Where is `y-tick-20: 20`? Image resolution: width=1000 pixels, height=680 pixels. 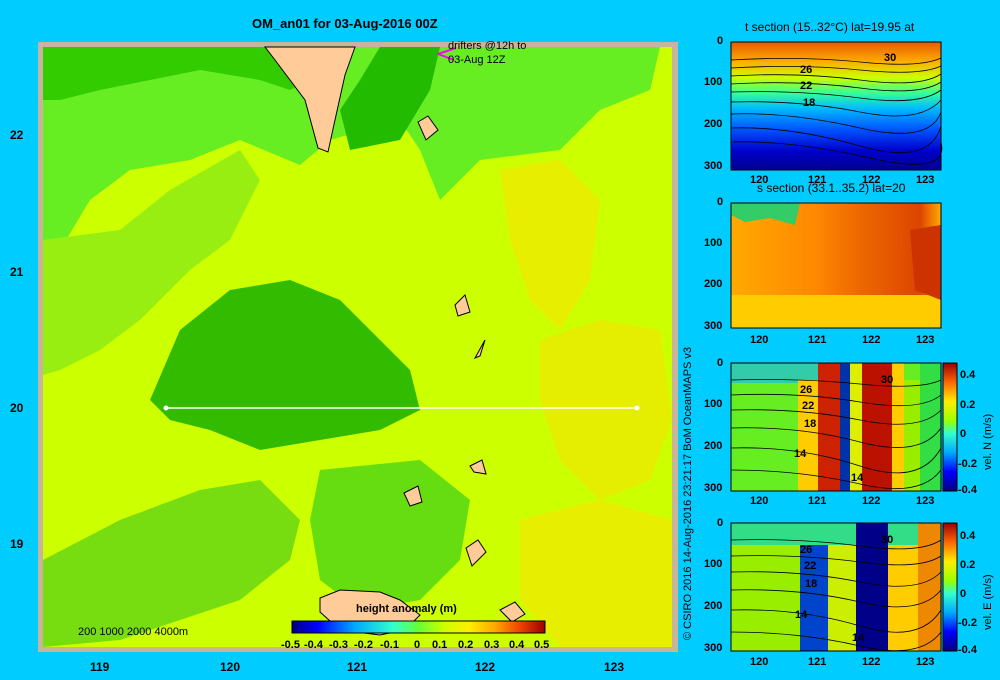
y-tick-20: 20 is located at coordinates (17, 408).